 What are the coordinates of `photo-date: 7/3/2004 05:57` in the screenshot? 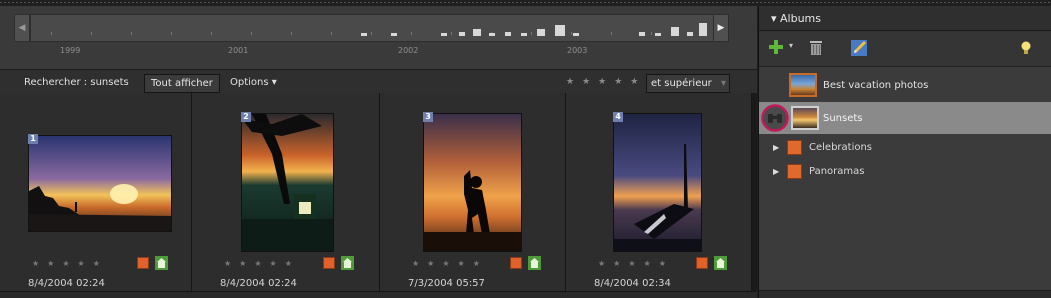 It's located at (446, 283).